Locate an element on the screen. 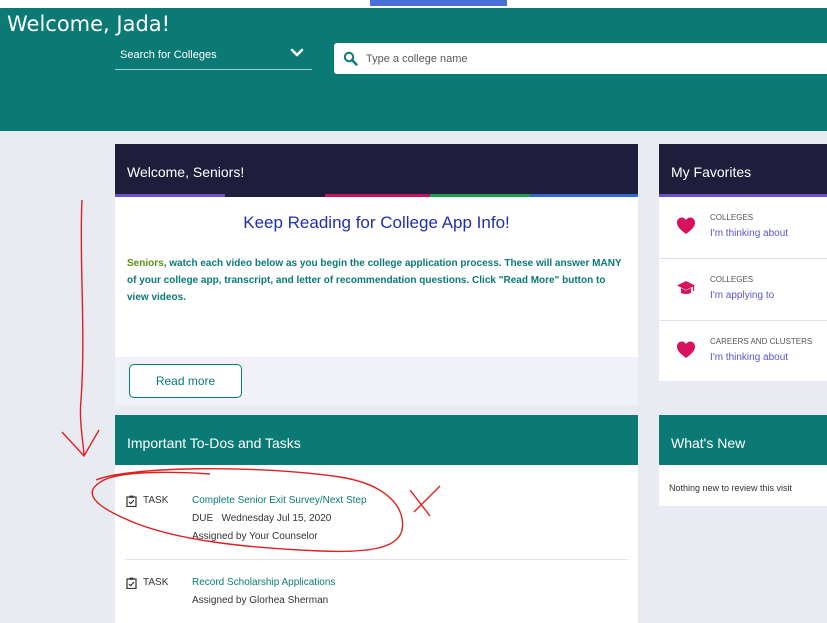 The height and width of the screenshot is (623, 827). annotation-arrow-line is located at coordinates (82, 327).